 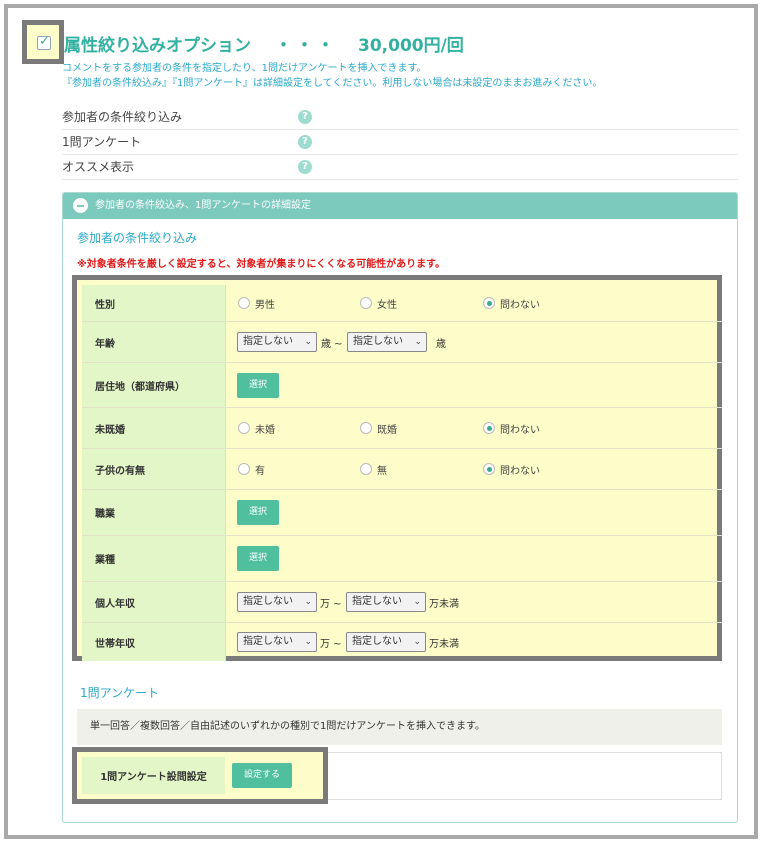 I want to click on row-residence: 居住地（都道府県） 選択, so click(x=402, y=385).